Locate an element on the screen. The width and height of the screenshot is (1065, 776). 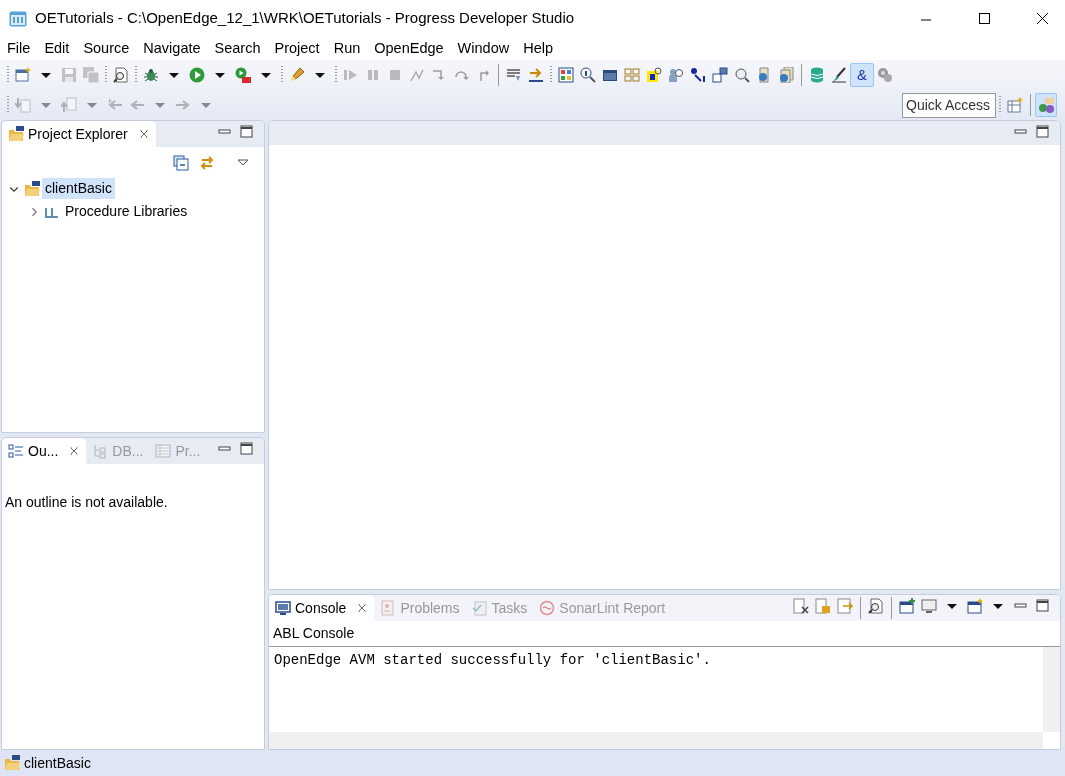
console-output-line: OpenEdge AVM started successfully for 'clientBasic'. is located at coordinates (493, 660).